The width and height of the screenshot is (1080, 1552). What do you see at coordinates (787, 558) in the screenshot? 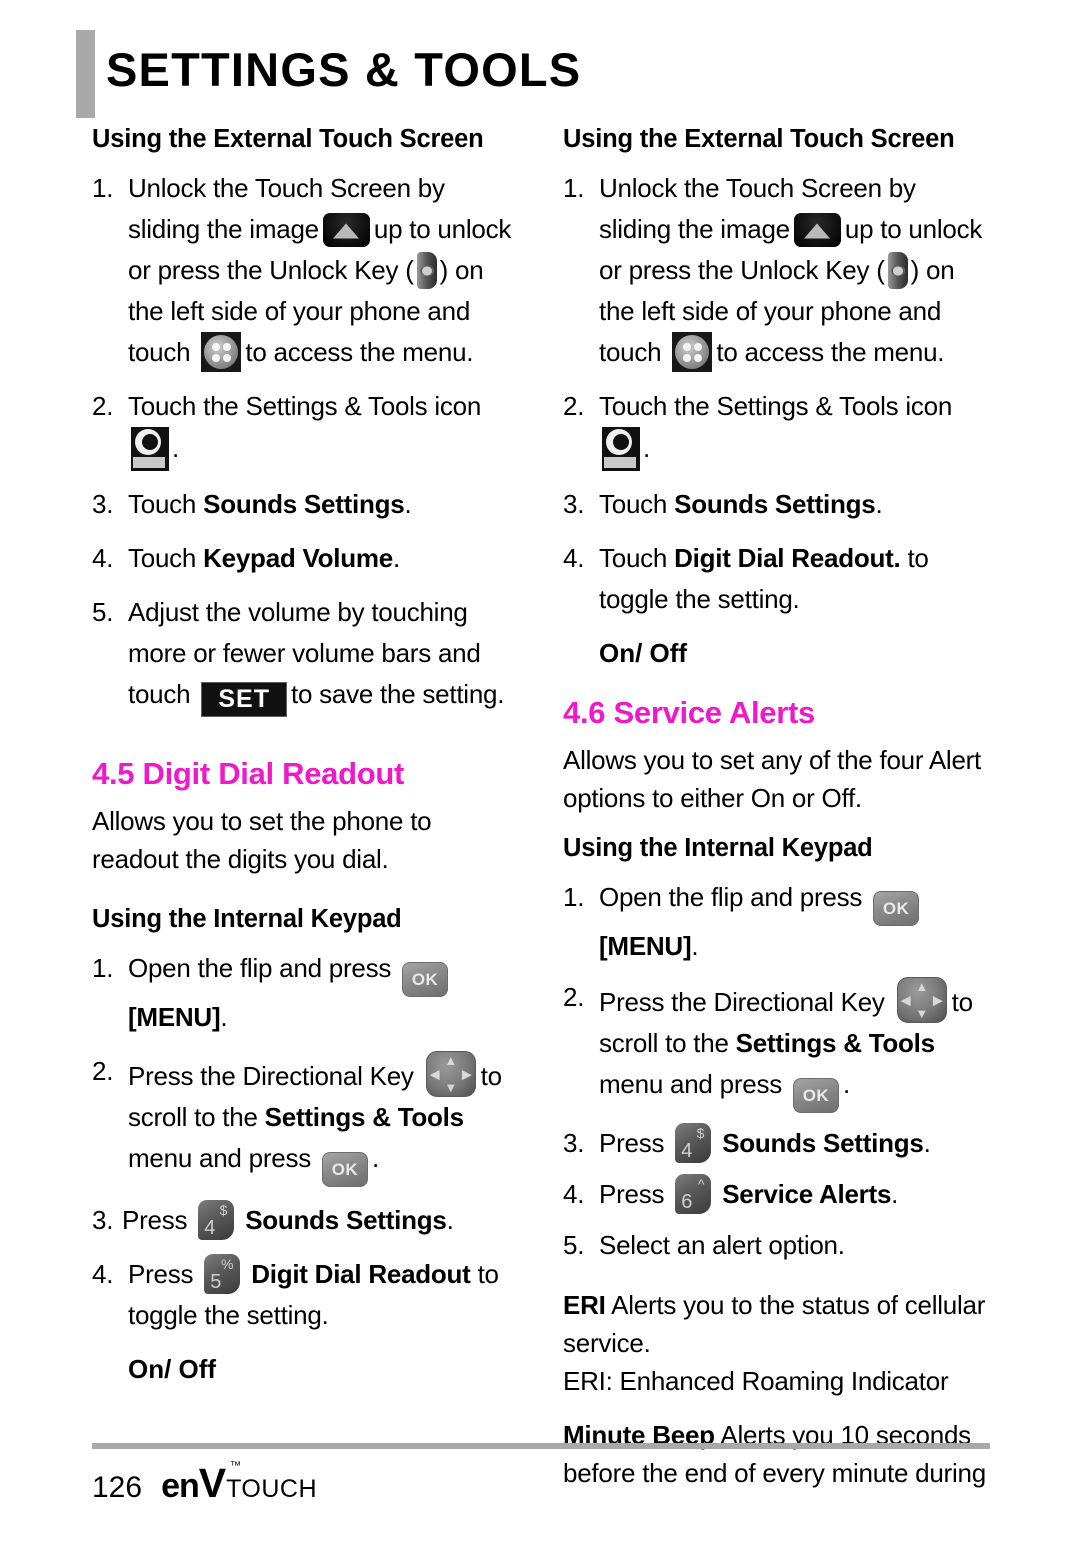
I see `step-emphasis: Digit Dial Readout.` at bounding box center [787, 558].